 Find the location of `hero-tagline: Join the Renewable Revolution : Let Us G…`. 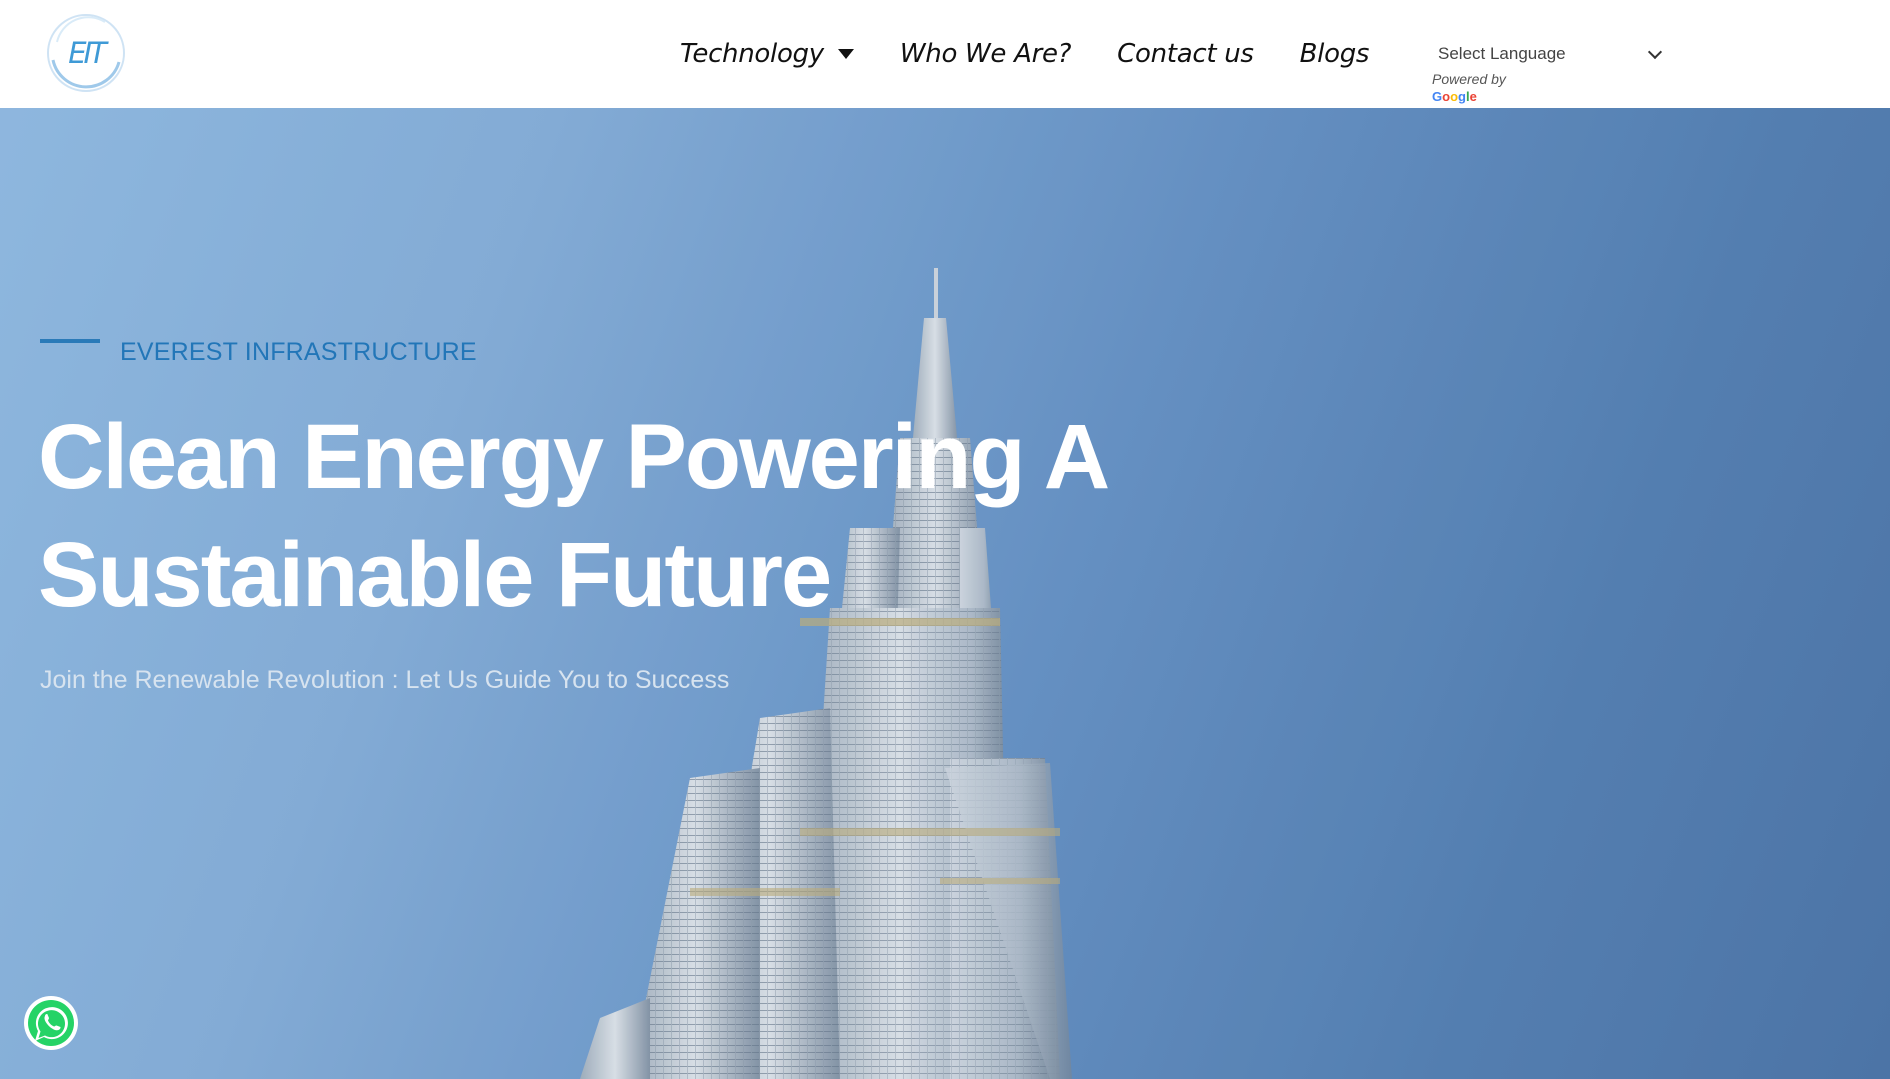

hero-tagline: Join the Renewable Revolution : Let Us G… is located at coordinates (385, 680).